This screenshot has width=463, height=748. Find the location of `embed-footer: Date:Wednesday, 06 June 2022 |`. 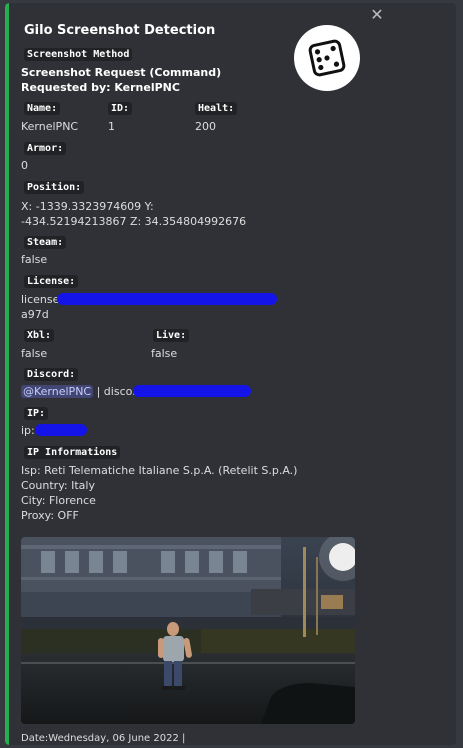

embed-footer: Date:Wednesday, 06 June 2022 | is located at coordinates (103, 738).